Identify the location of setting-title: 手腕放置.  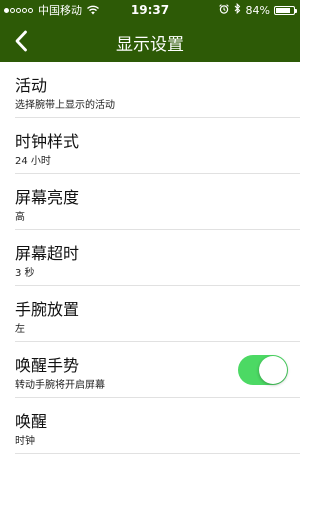
(47, 309).